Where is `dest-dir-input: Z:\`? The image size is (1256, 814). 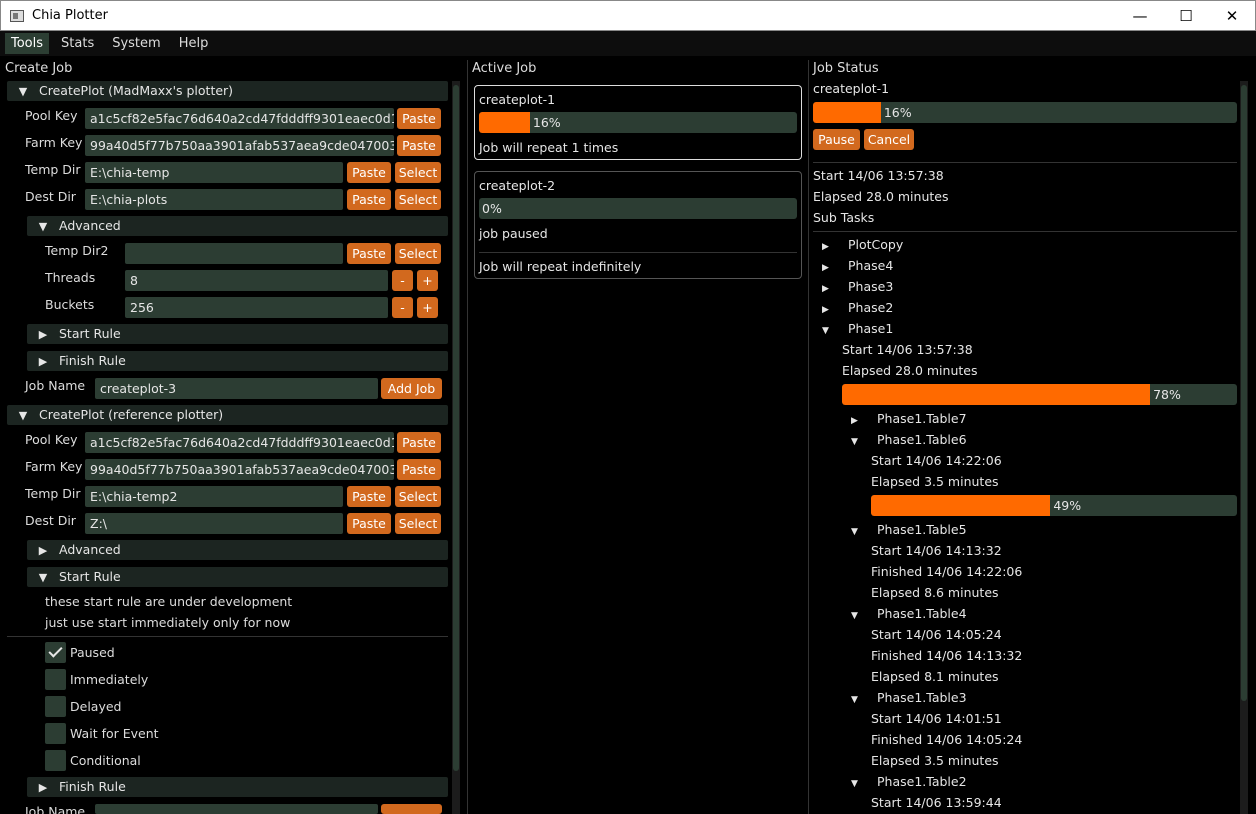
dest-dir-input: Z:\ is located at coordinates (214, 523).